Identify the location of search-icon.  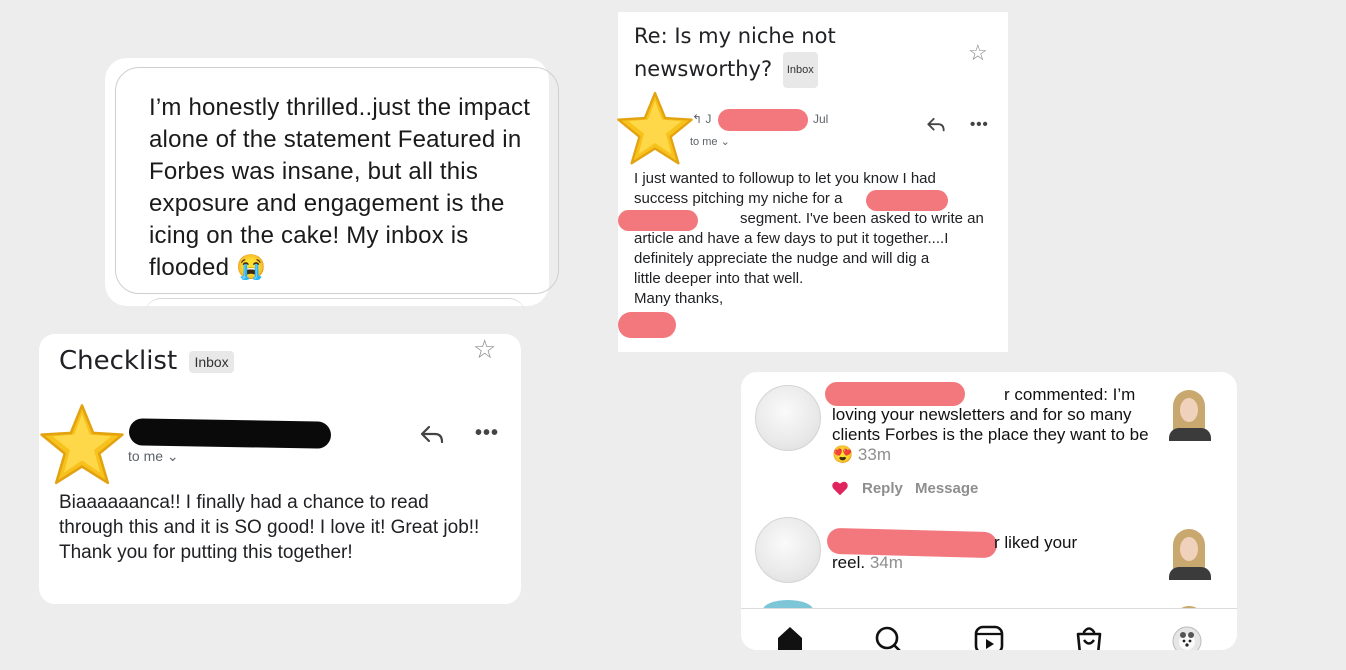
(889, 637).